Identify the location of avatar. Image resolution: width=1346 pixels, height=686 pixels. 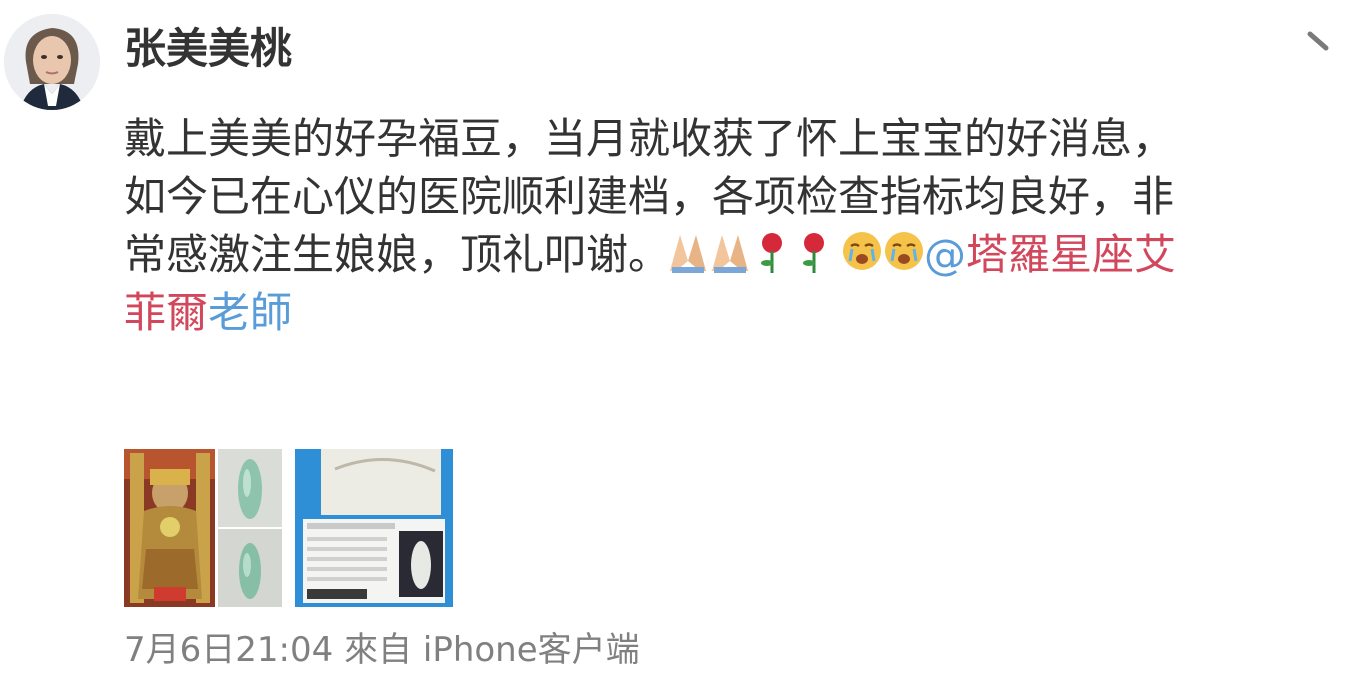
(52, 62).